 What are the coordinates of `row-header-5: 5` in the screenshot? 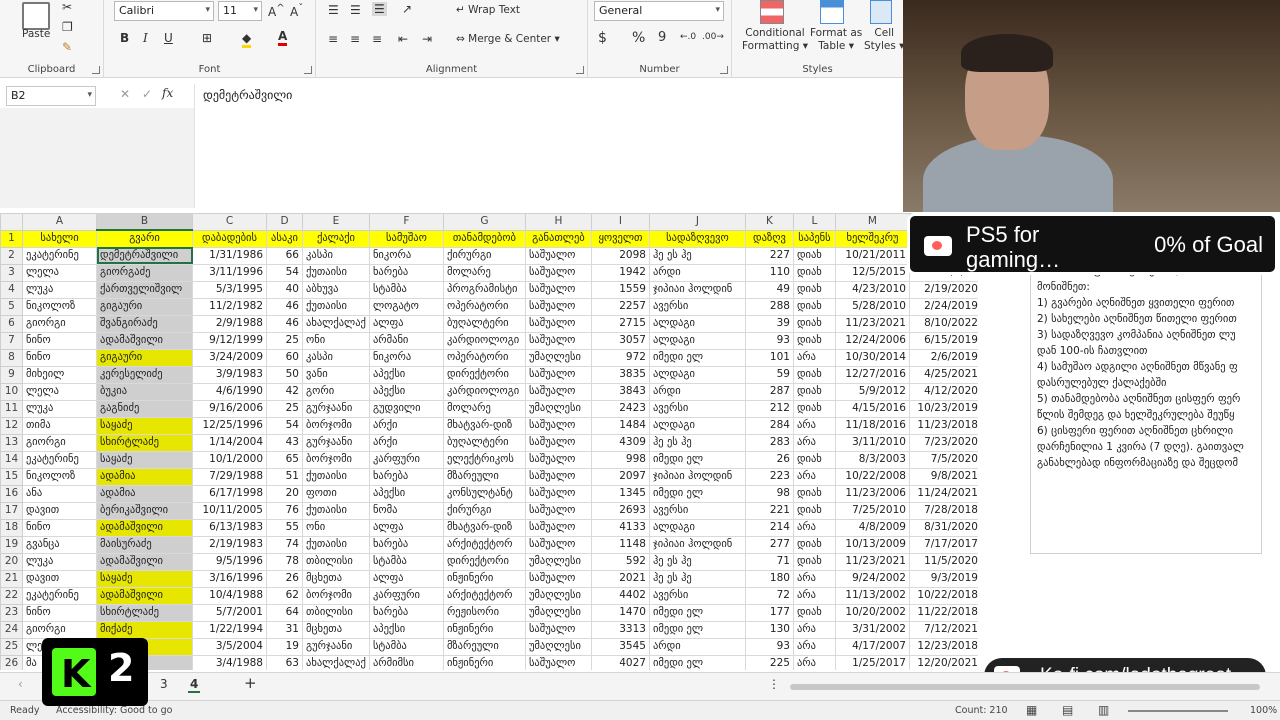 It's located at (11, 306).